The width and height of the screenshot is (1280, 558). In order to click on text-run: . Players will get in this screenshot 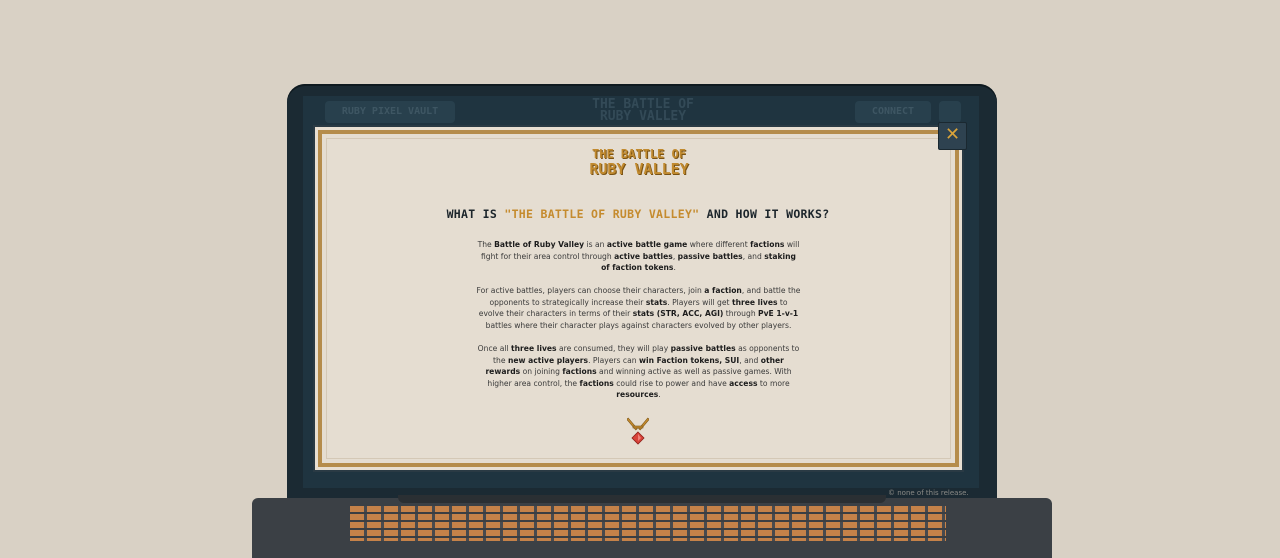, I will do `click(699, 302)`.